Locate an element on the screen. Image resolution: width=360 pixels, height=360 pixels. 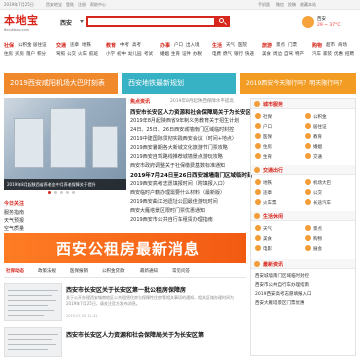
sidebar-item: 购物 is located at coordinates (313, 238).